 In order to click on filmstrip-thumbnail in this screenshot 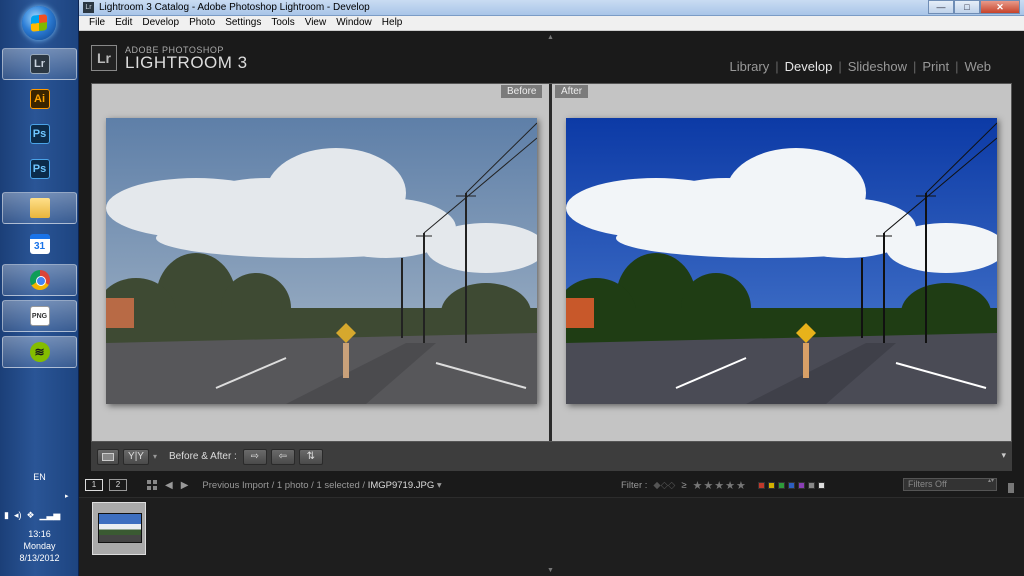, I will do `click(120, 528)`.